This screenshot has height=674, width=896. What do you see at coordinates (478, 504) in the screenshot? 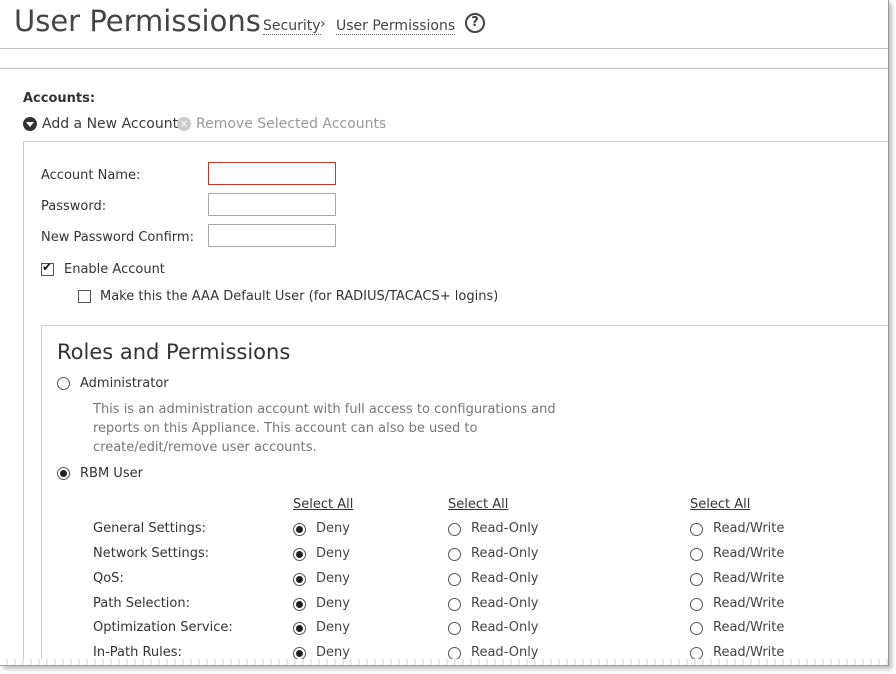
I see `select-all-readonly-link: Select All` at bounding box center [478, 504].